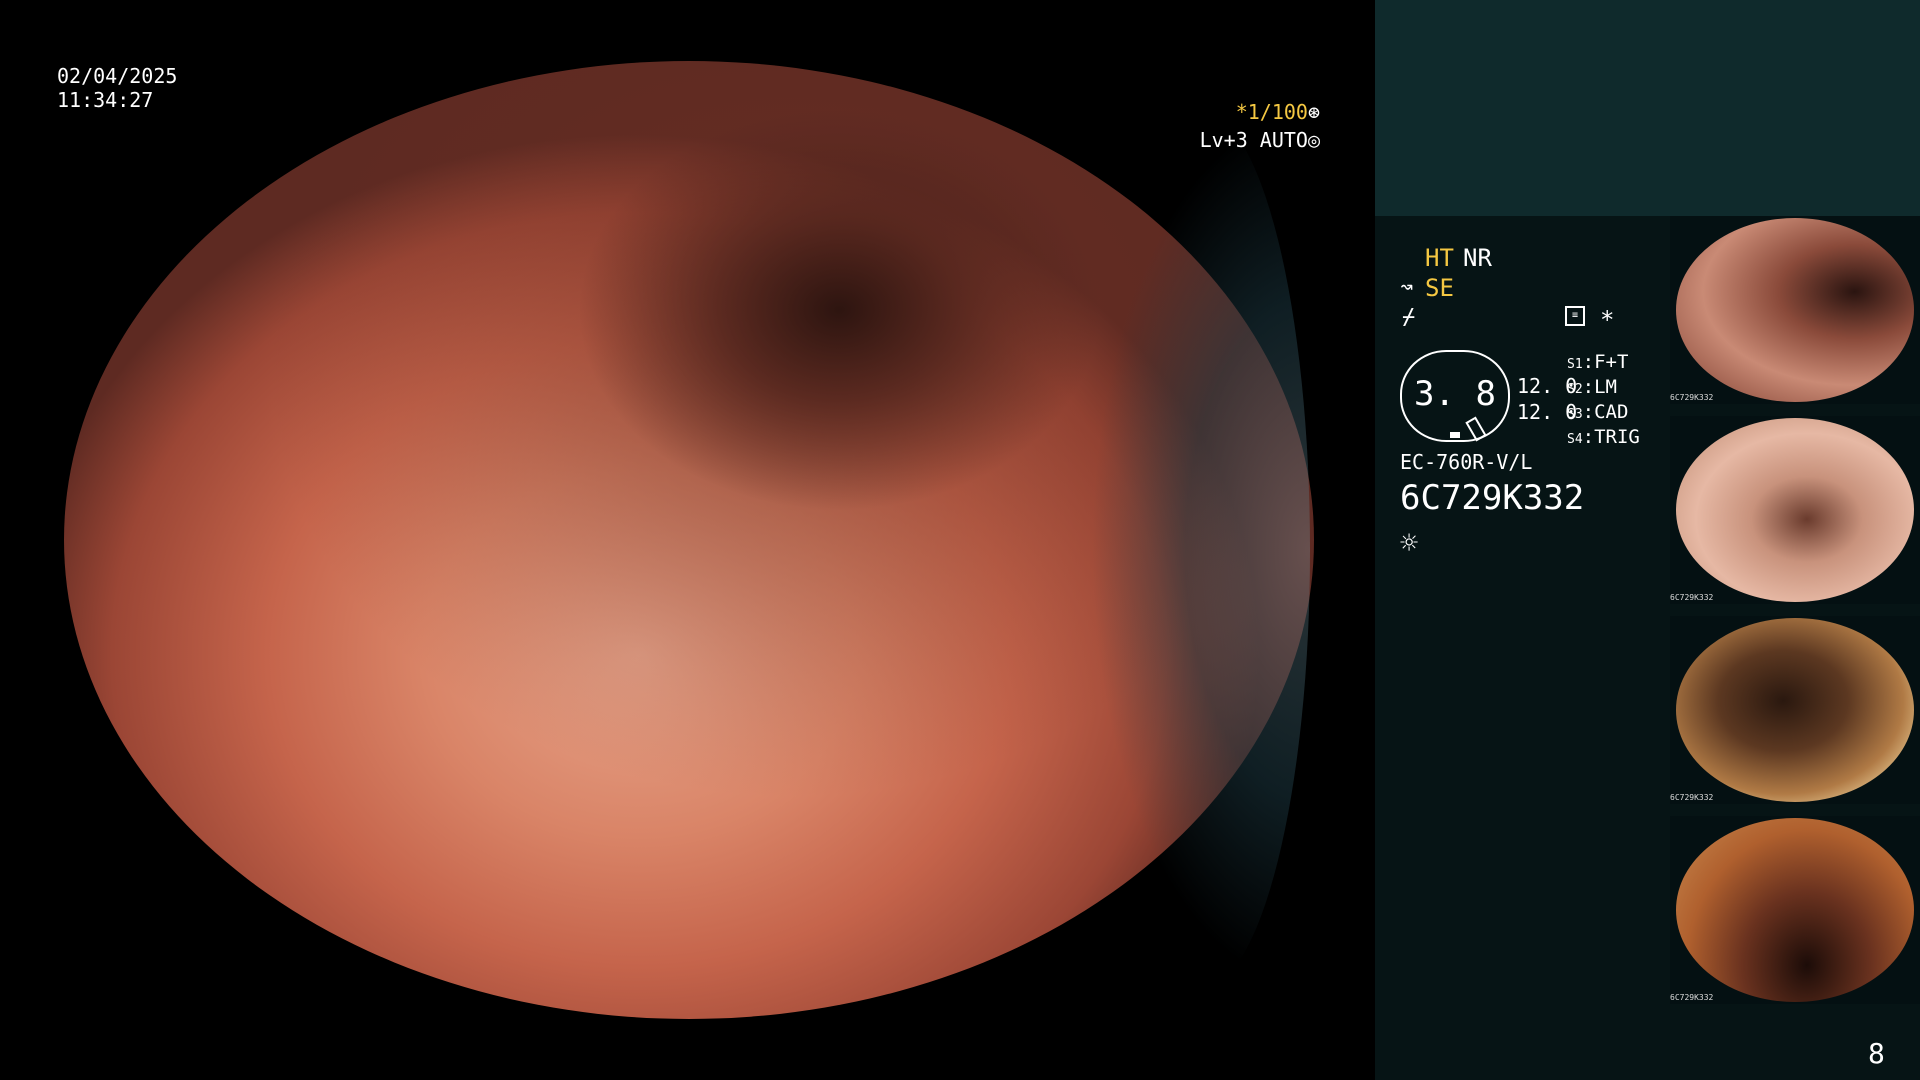 The width and height of the screenshot is (1920, 1080). Describe the element at coordinates (1477, 258) in the screenshot. I see `nr-indicator: NR` at that location.